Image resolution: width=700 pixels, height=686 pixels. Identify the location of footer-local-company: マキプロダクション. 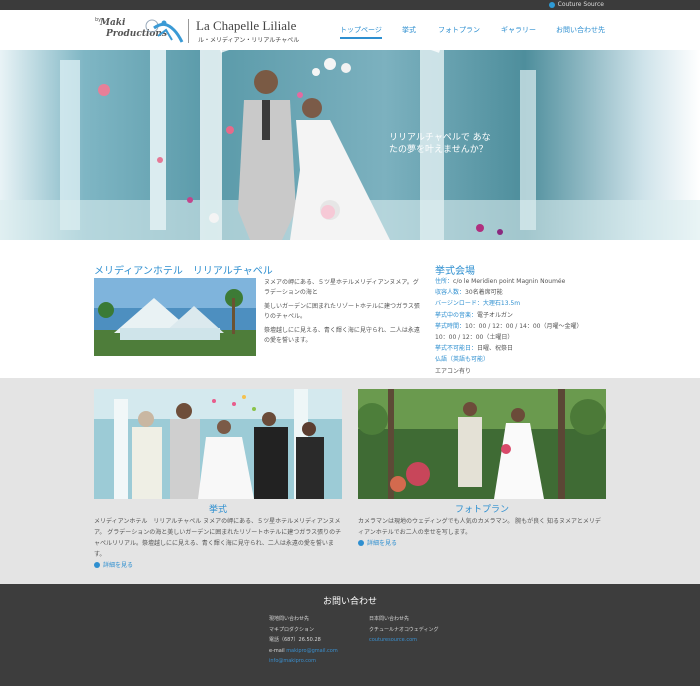
(292, 629).